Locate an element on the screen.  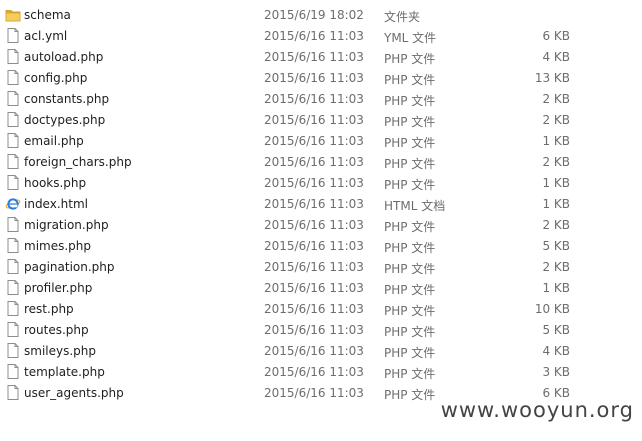
folder-icon is located at coordinates (13, 14).